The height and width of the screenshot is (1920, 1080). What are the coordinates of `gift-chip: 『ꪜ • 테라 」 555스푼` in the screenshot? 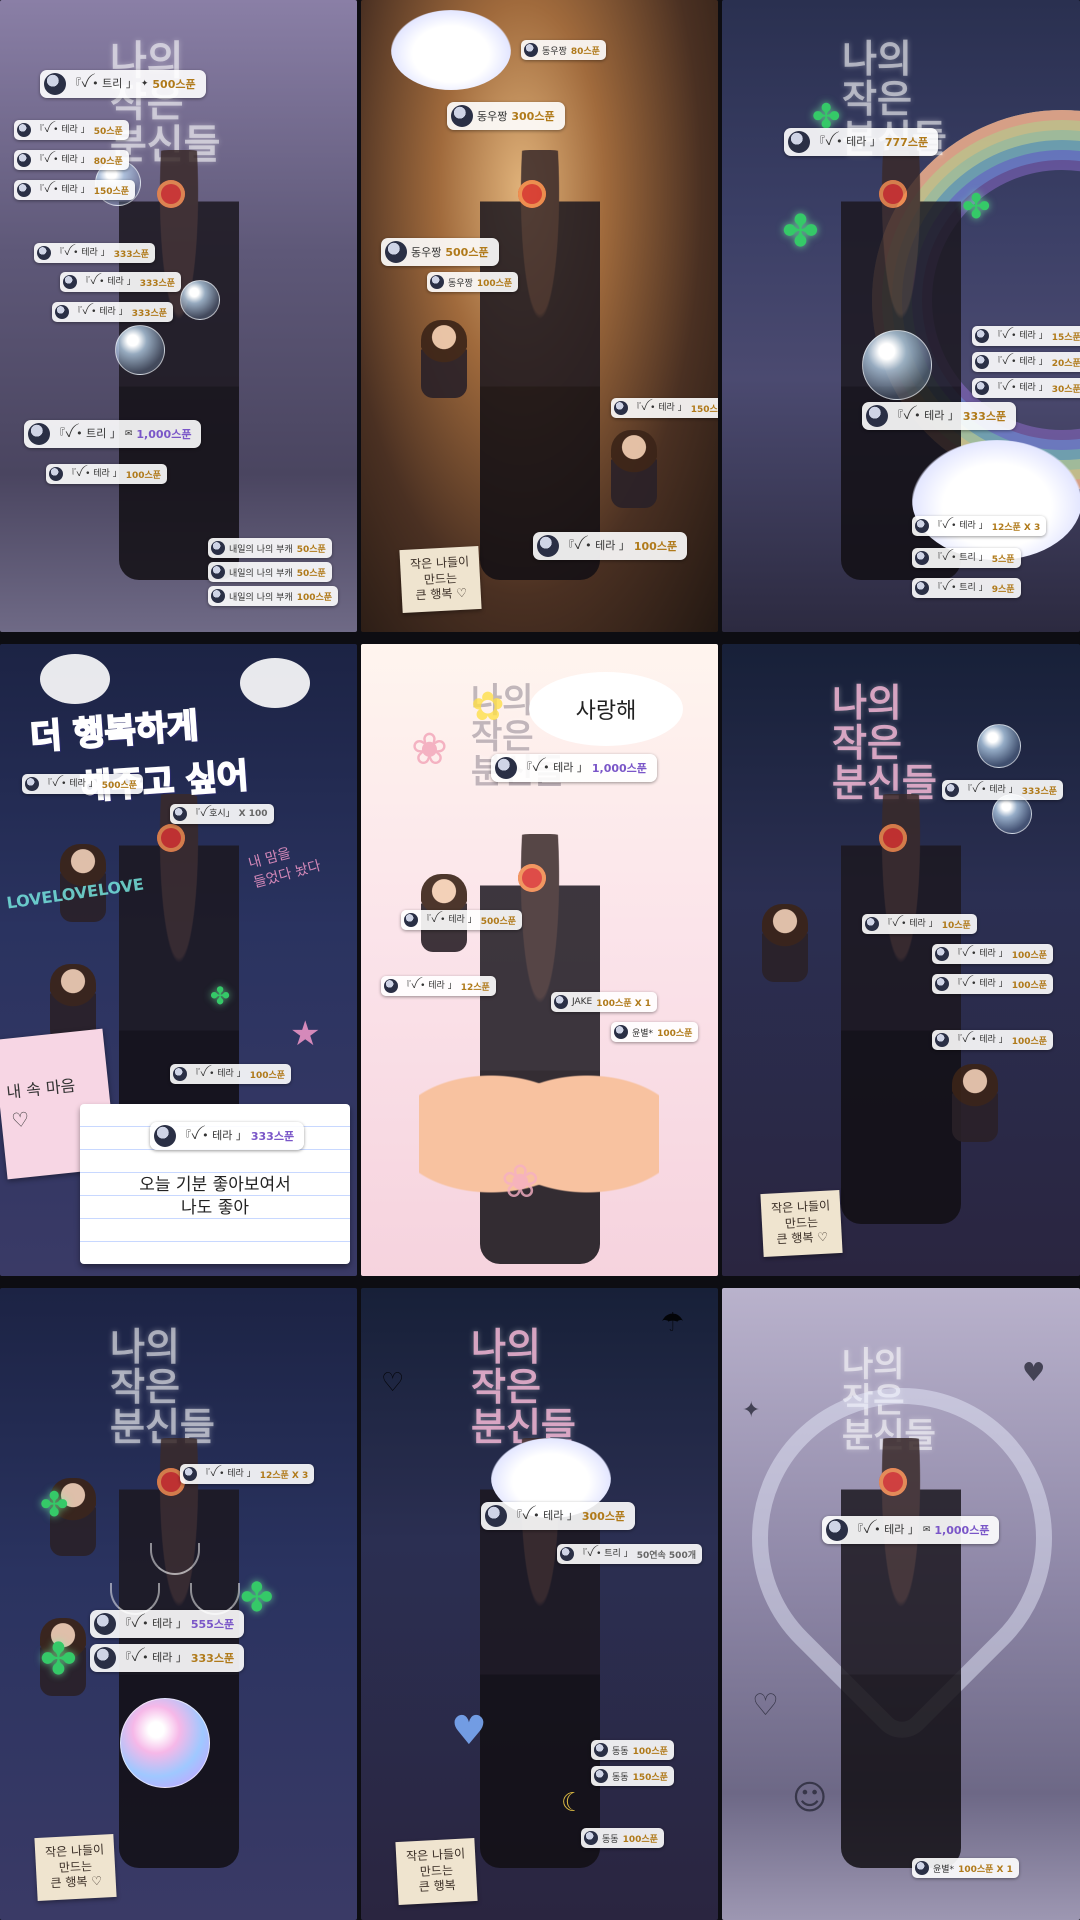 It's located at (167, 1624).